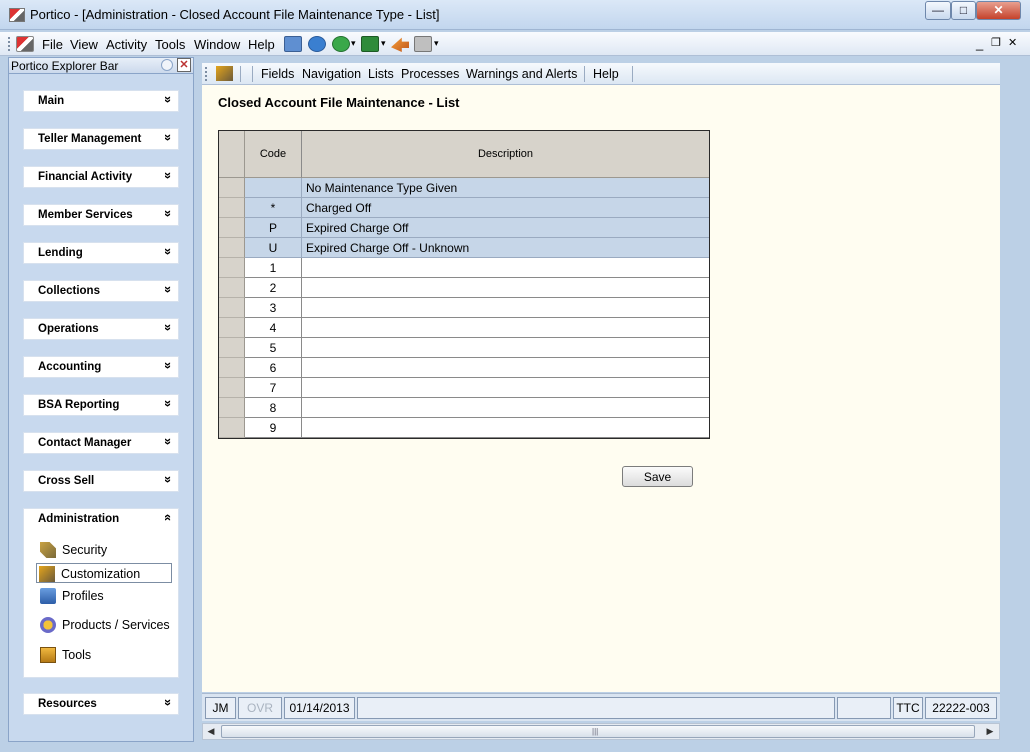 The width and height of the screenshot is (1030, 752). I want to click on printer-icon, so click(423, 44).